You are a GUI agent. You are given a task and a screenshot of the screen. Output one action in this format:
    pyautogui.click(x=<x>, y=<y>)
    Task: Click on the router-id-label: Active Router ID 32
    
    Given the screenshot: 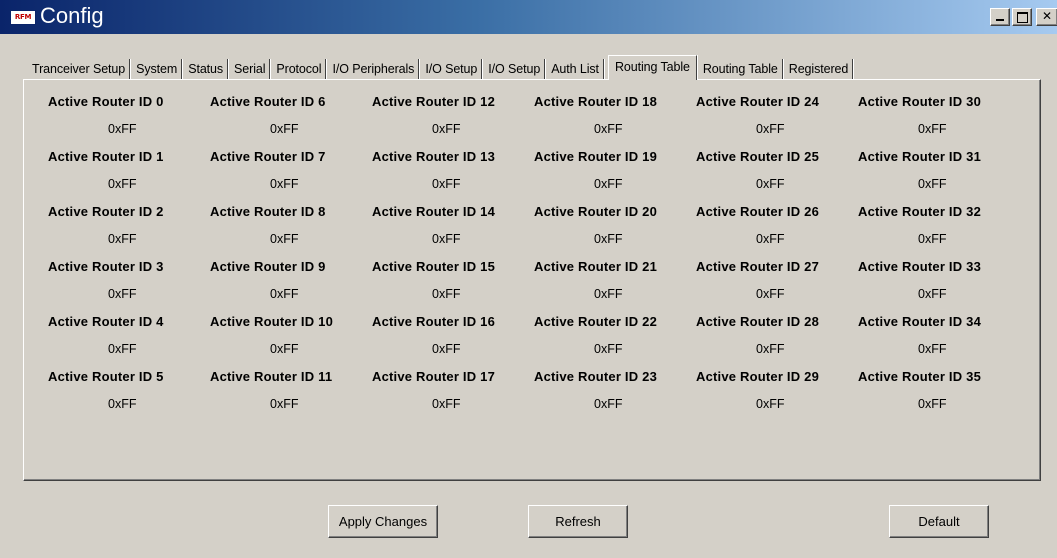 What is the action you would take?
    pyautogui.click(x=920, y=211)
    